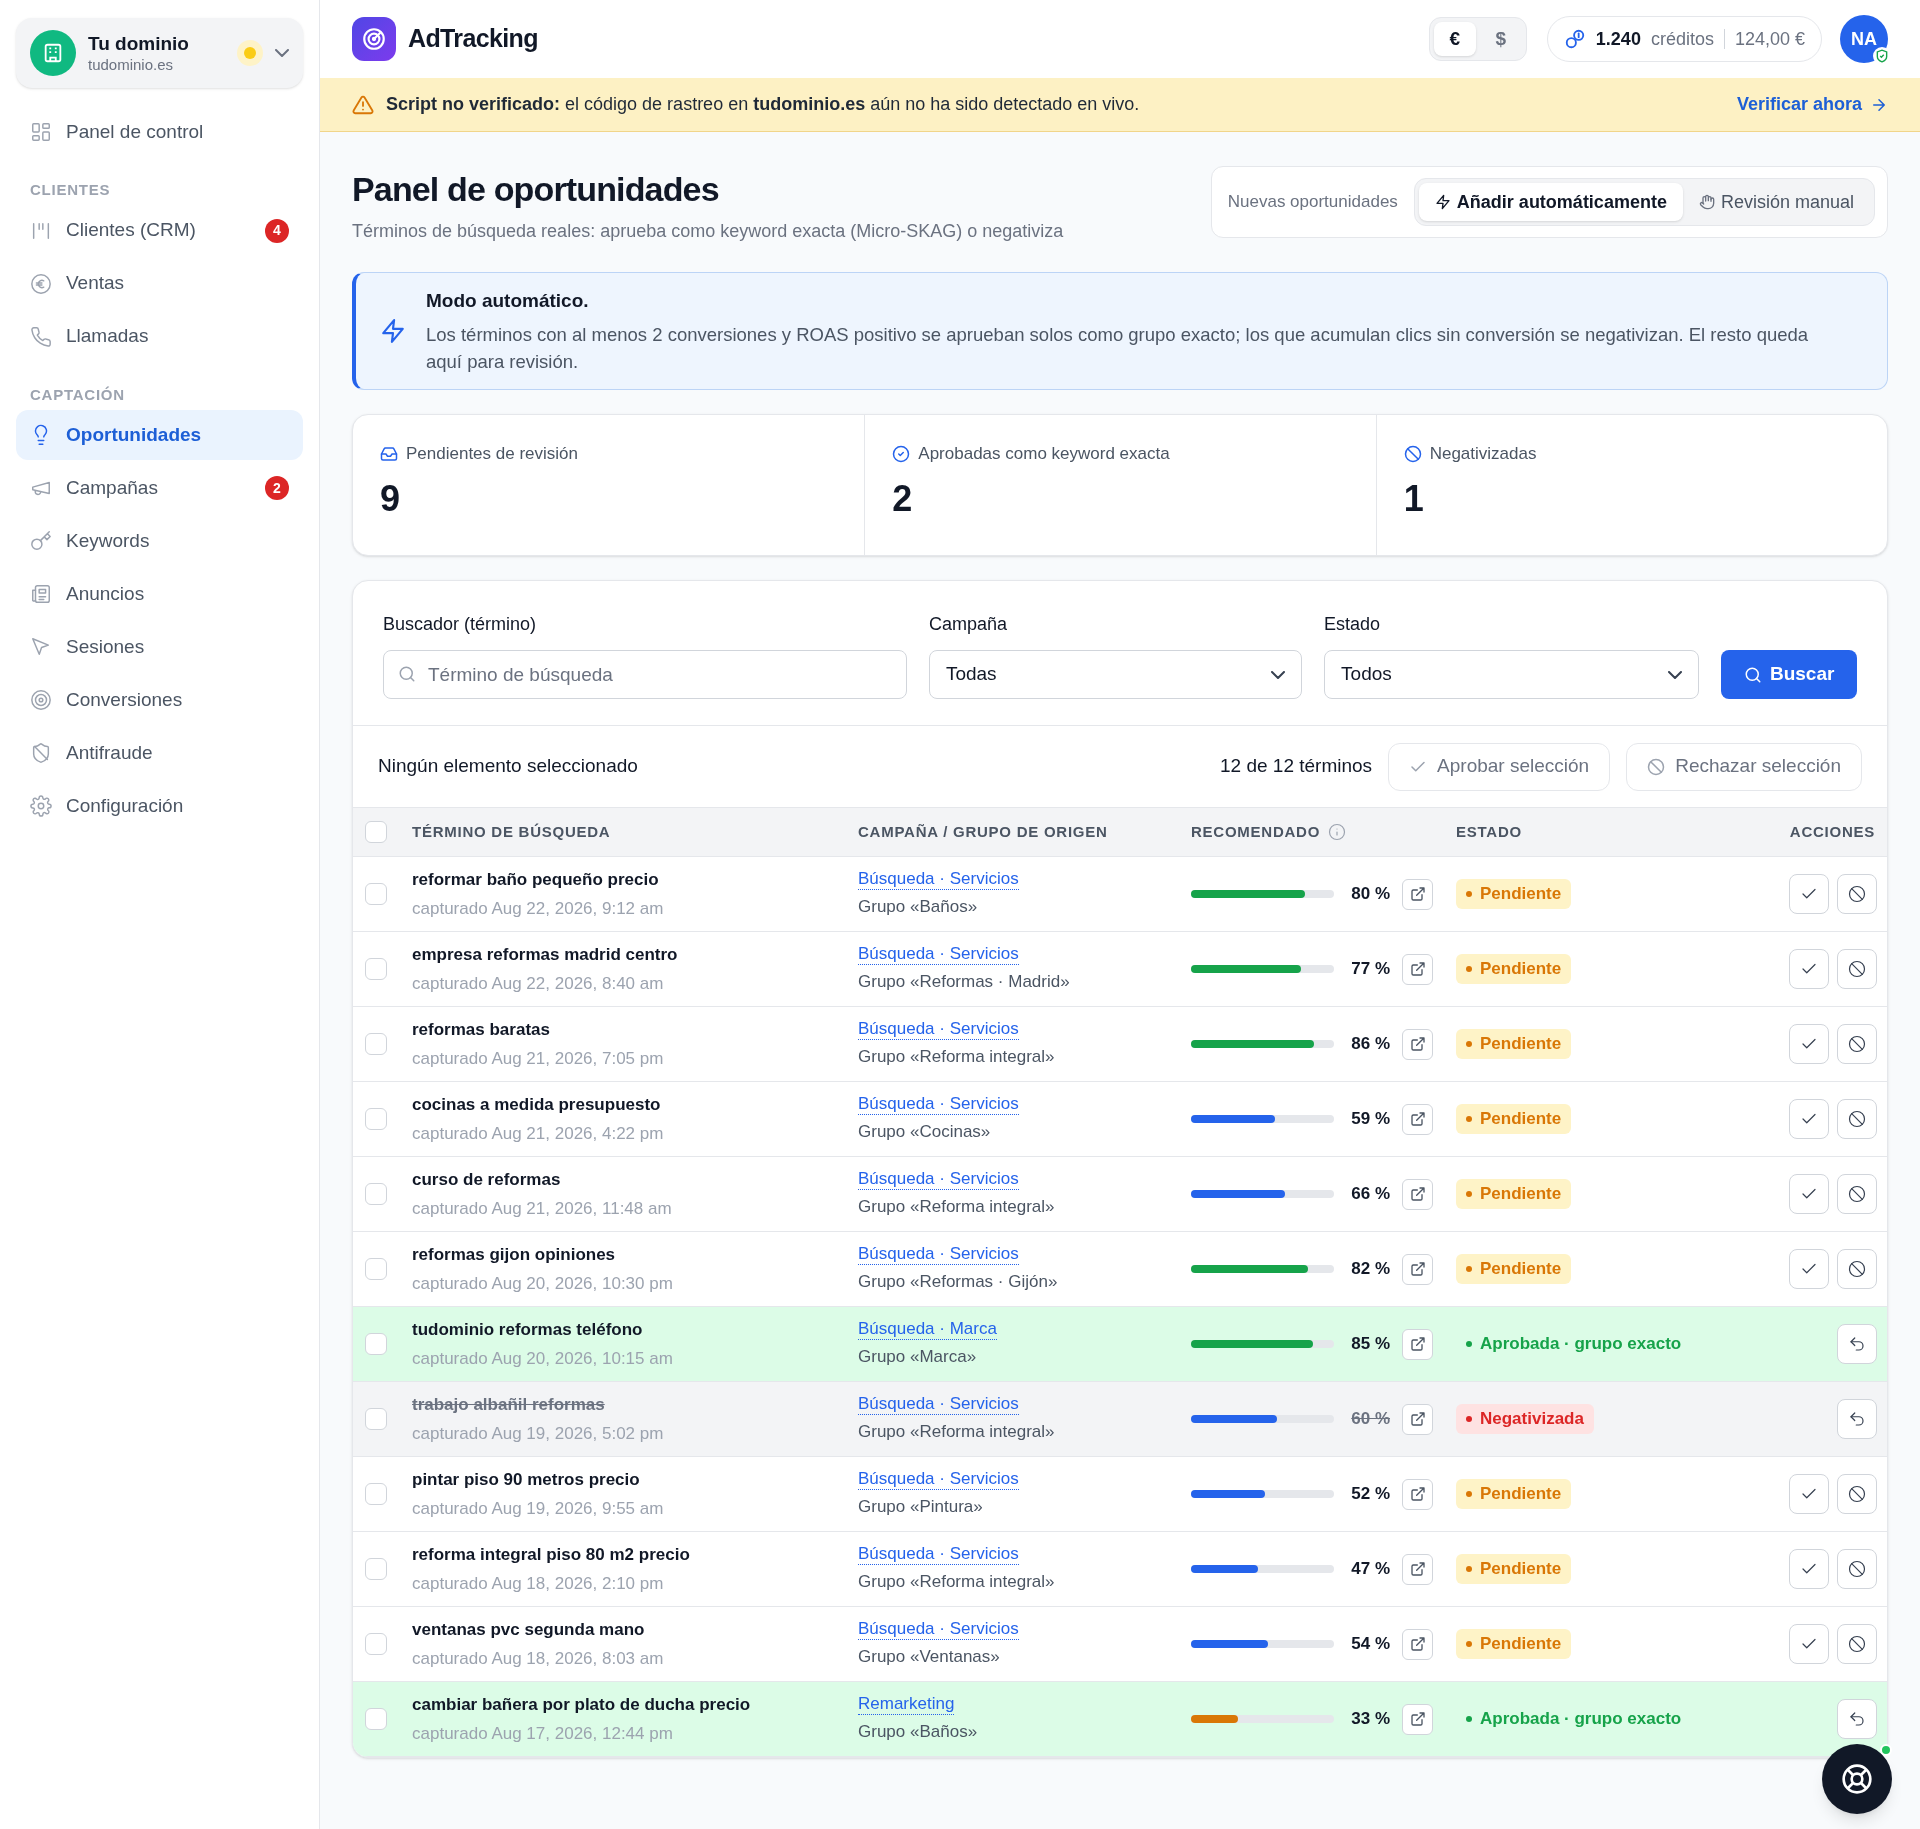 The width and height of the screenshot is (1920, 1829). I want to click on building-icon, so click(53, 53).